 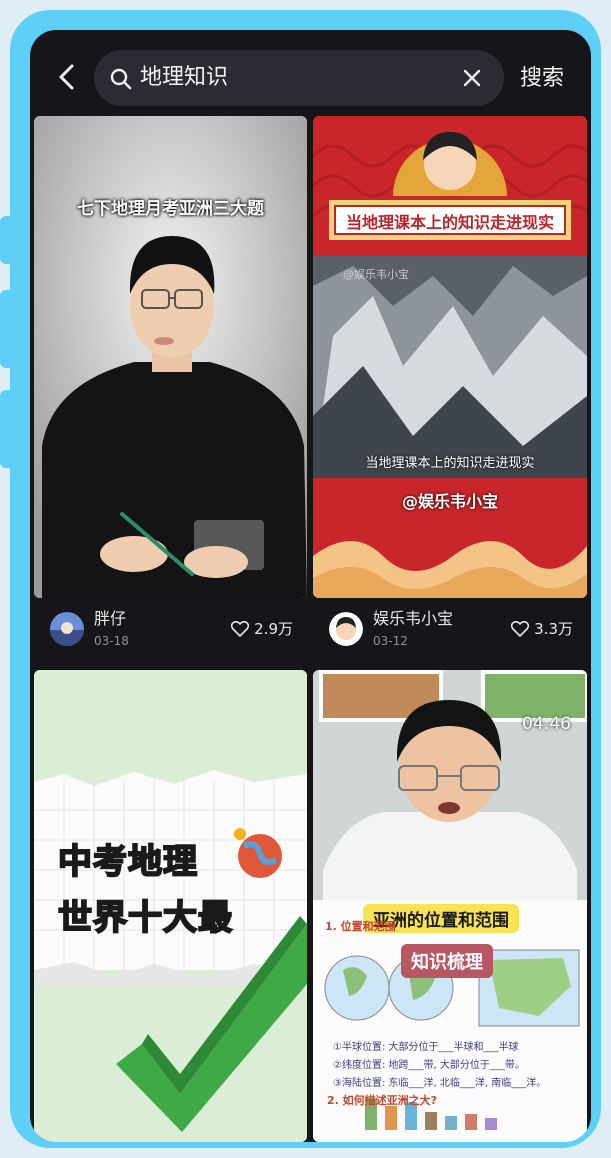 I want to click on video-title-line-2: 世界十大最, so click(x=145, y=918).